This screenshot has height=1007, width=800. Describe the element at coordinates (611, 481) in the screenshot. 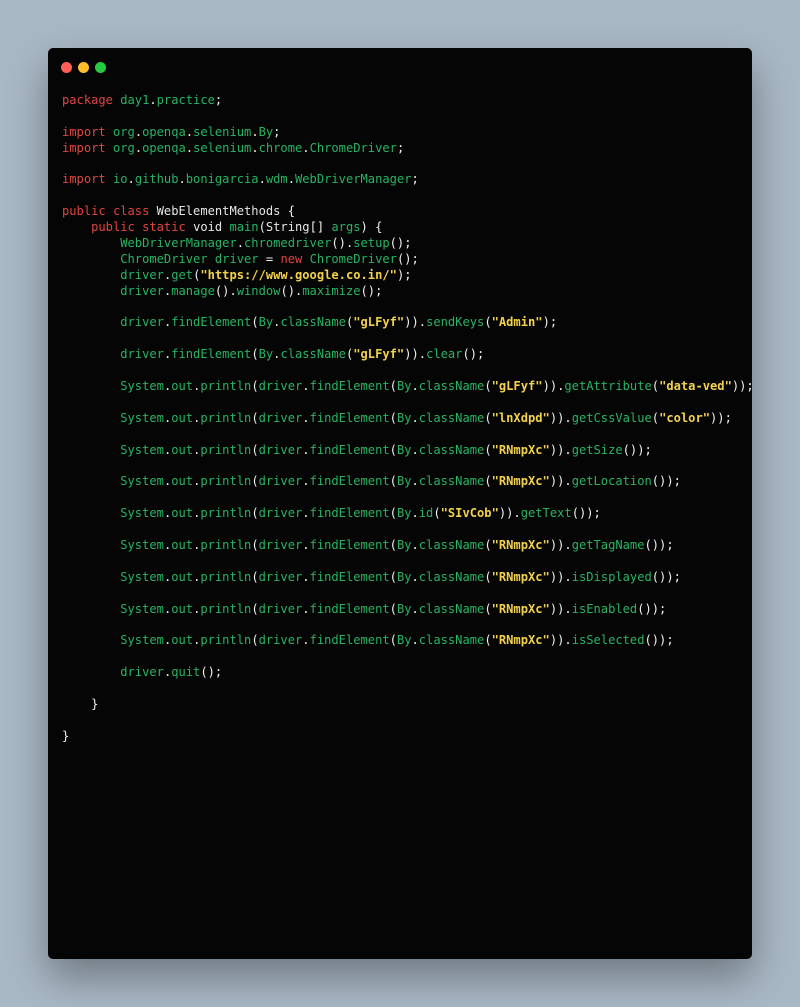

I see `code-token: getLocation` at that location.